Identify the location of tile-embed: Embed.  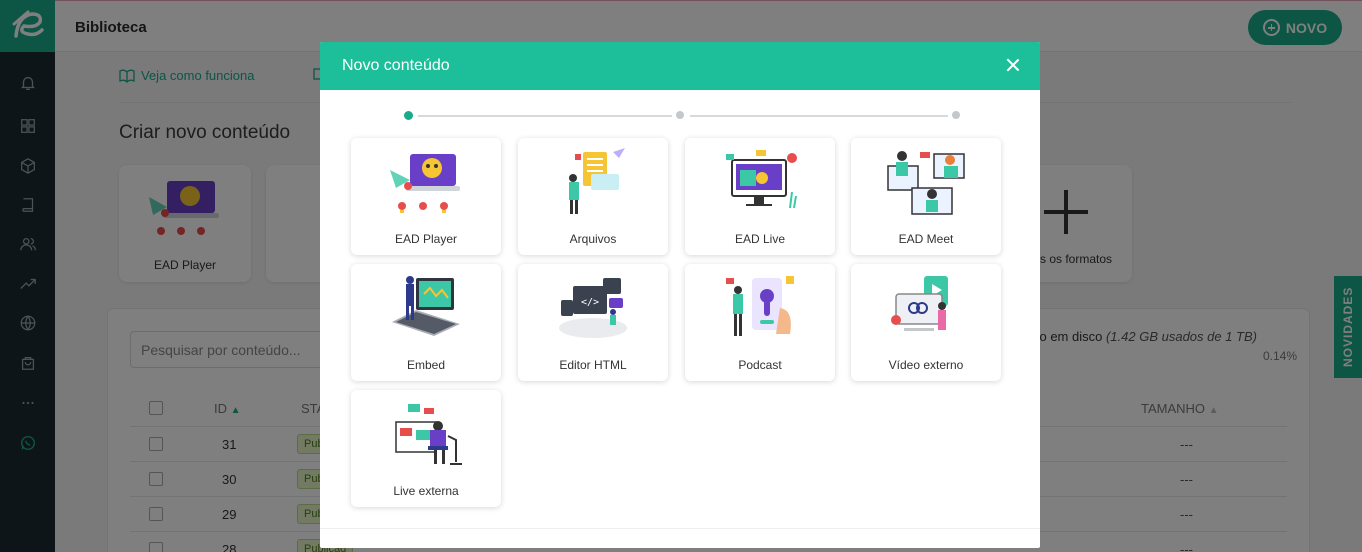
(426, 322).